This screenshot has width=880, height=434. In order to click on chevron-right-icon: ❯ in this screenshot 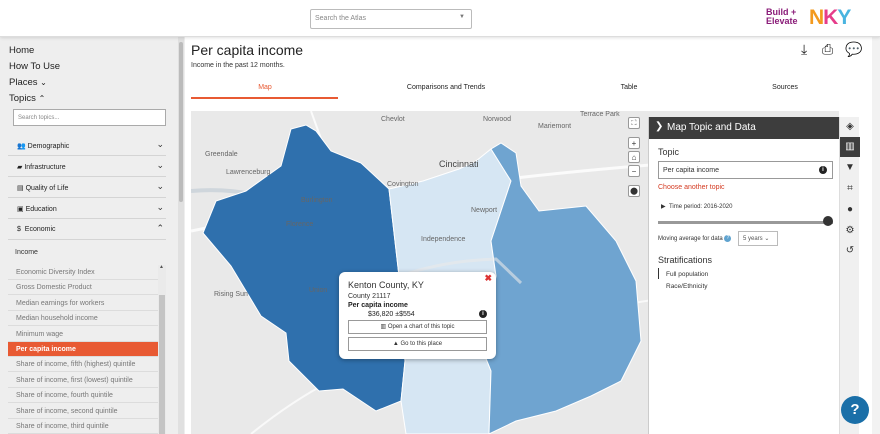, I will do `click(659, 126)`.